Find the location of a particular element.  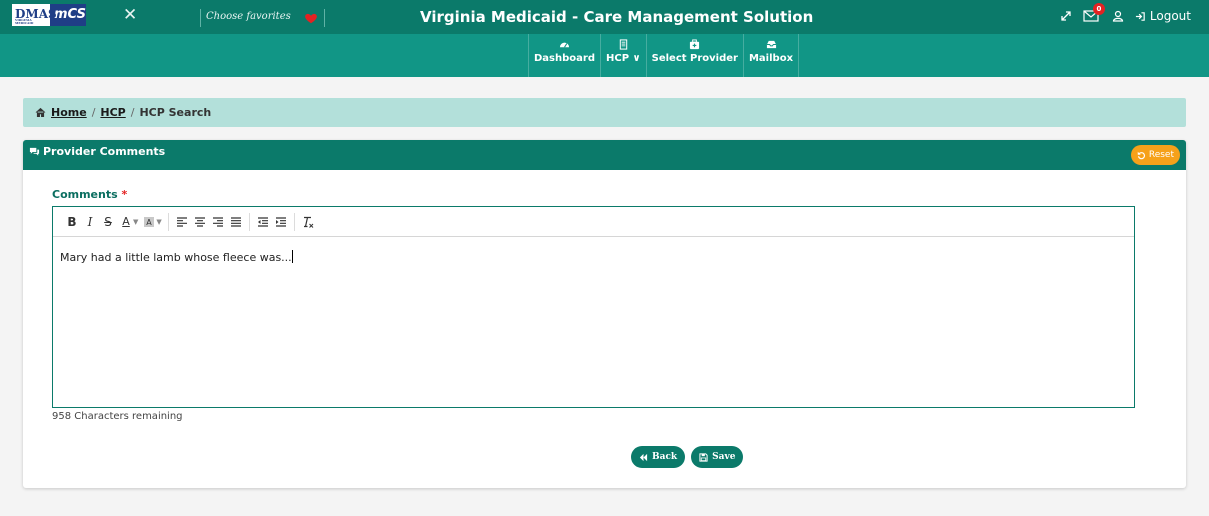

breadcrumb: Home / HCP / HCP Search is located at coordinates (604, 112).